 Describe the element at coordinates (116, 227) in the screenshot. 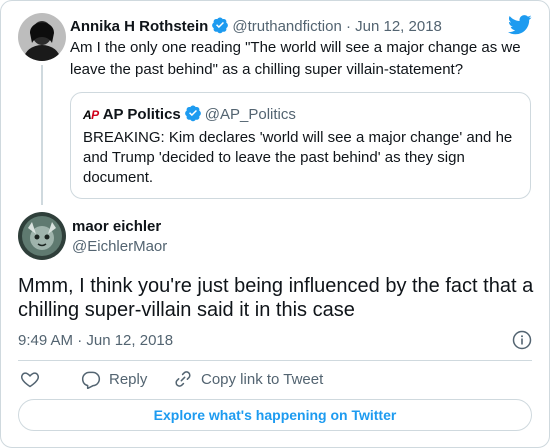

I see `reply-author-name: maor eichler` at that location.